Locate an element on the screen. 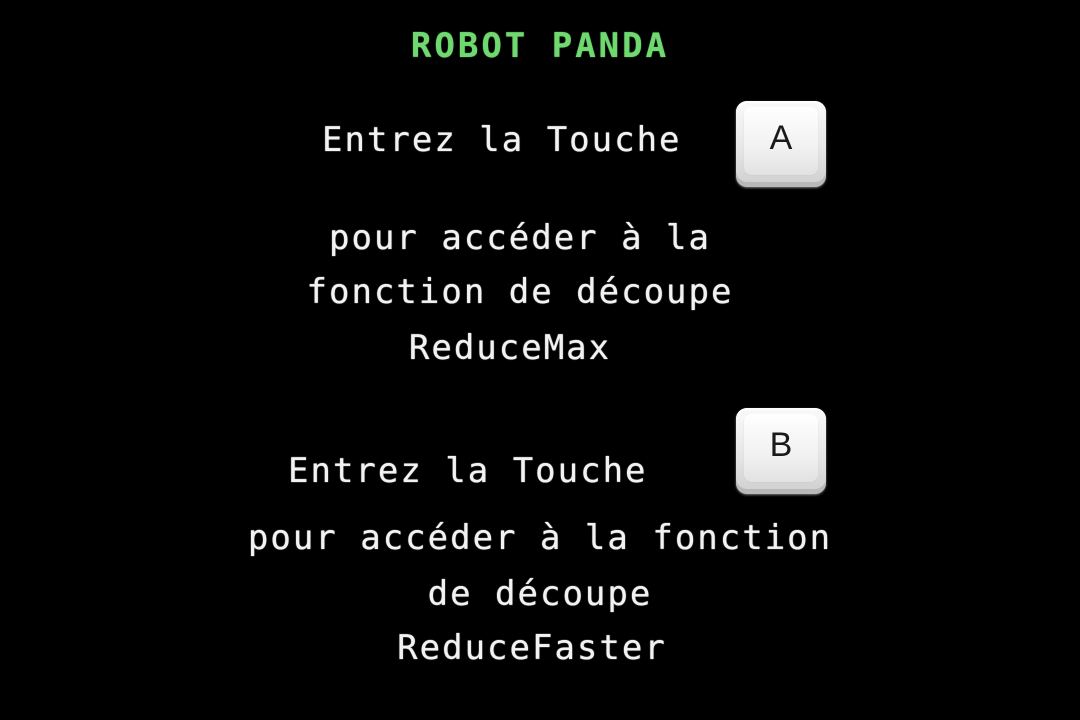 This screenshot has height=720, width=1080. description-a-line-2: fonction de découpe is located at coordinates (520, 292).